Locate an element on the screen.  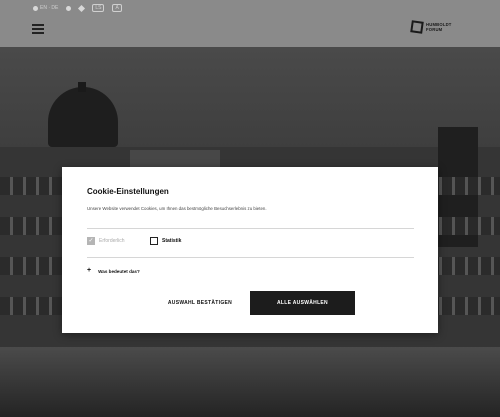
select-all-button: ALLE AUSWÄHLEN is located at coordinates (302, 303).